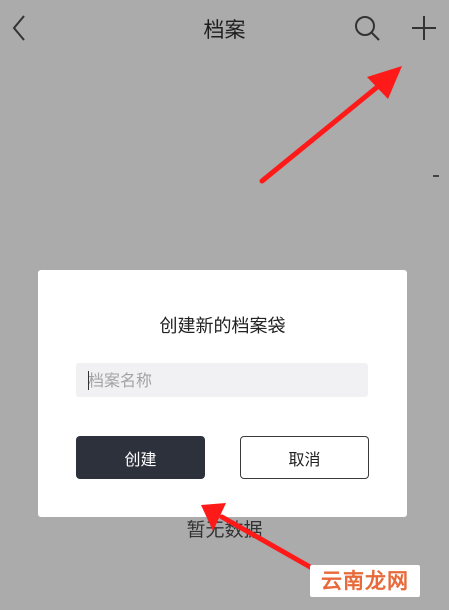 This screenshot has height=610, width=449. What do you see at coordinates (365, 581) in the screenshot?
I see `watermark-logo: 云南龙网` at bounding box center [365, 581].